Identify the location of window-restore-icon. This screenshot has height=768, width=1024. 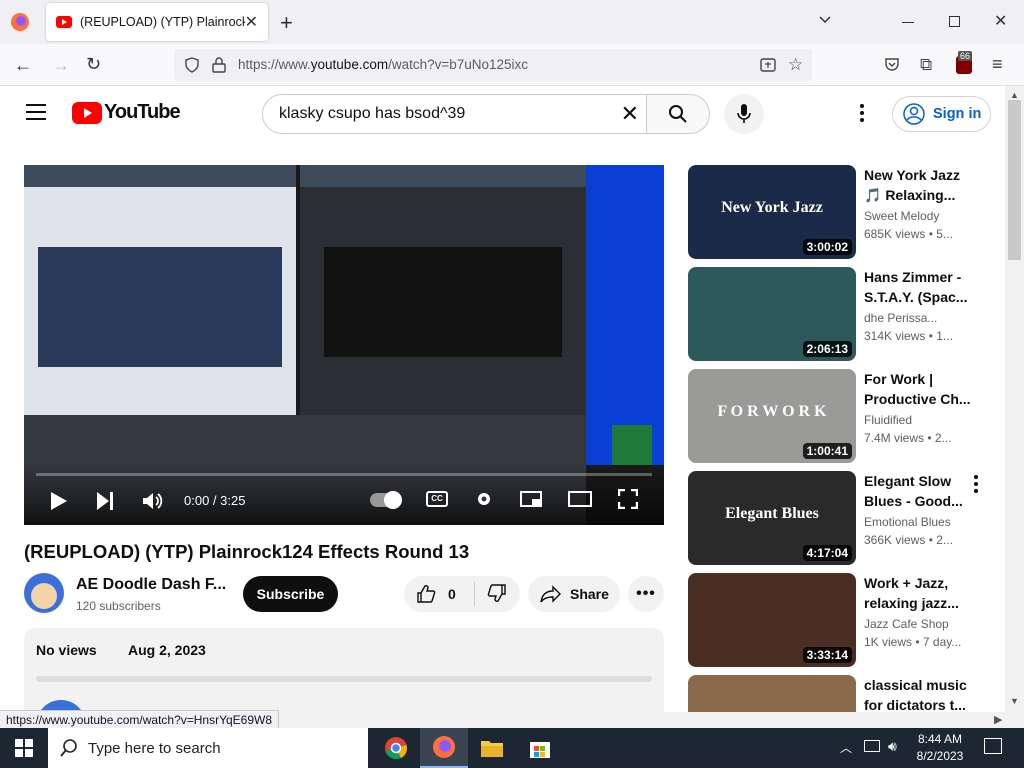
(954, 21).